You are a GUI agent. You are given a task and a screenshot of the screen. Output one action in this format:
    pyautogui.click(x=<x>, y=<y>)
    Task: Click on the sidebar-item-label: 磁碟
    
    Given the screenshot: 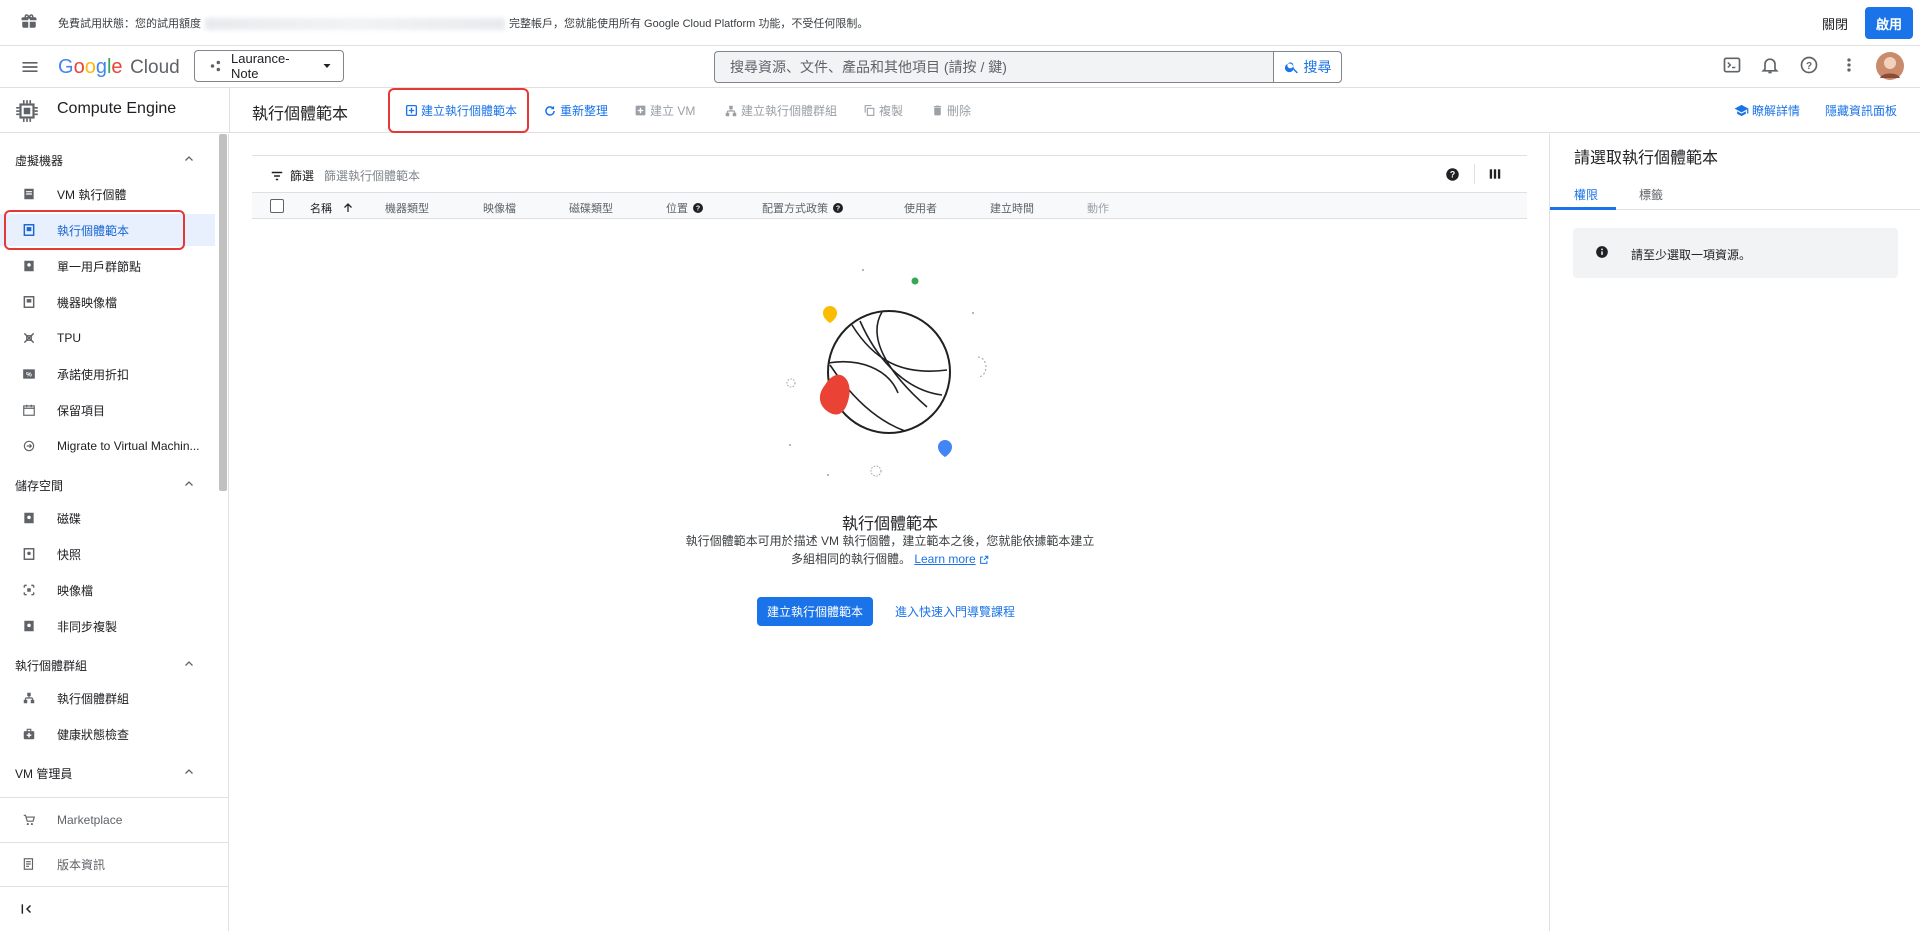 What is the action you would take?
    pyautogui.click(x=69, y=518)
    